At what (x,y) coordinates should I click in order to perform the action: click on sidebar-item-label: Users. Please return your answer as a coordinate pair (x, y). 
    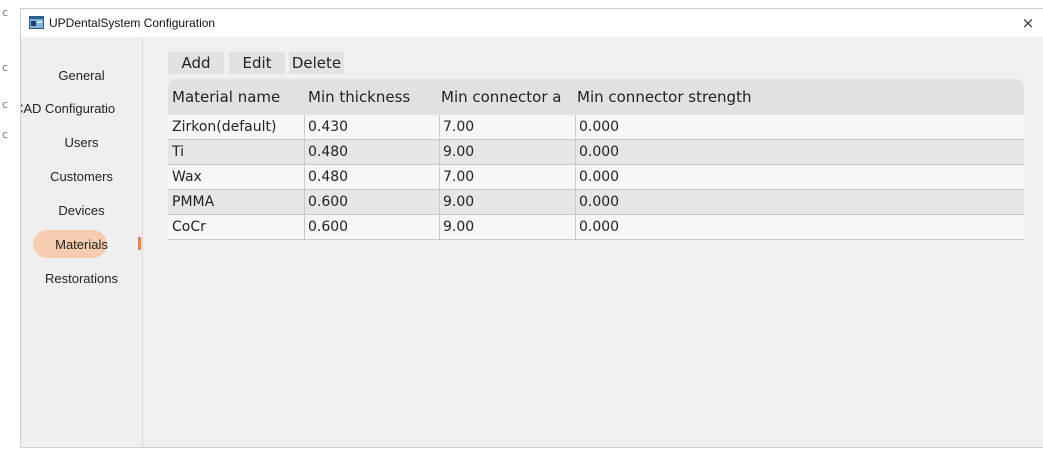
    Looking at the image, I should click on (81, 142).